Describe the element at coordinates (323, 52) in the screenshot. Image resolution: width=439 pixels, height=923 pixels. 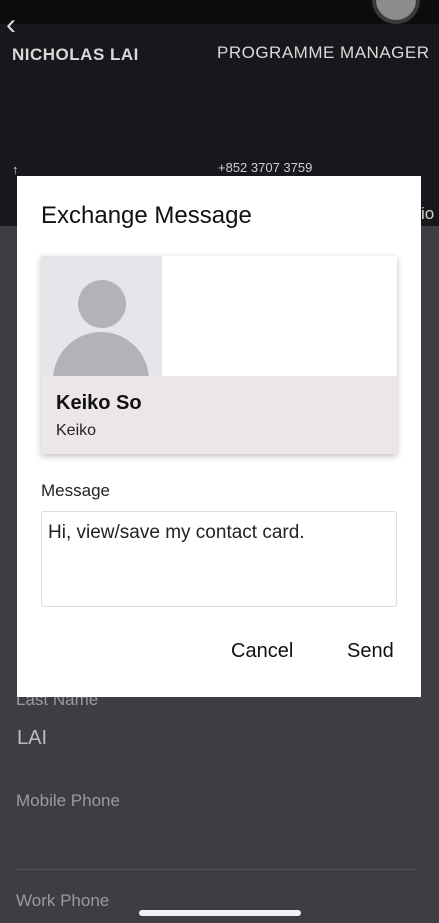
I see `card-job-title: PROGRAMME MANAGER` at that location.